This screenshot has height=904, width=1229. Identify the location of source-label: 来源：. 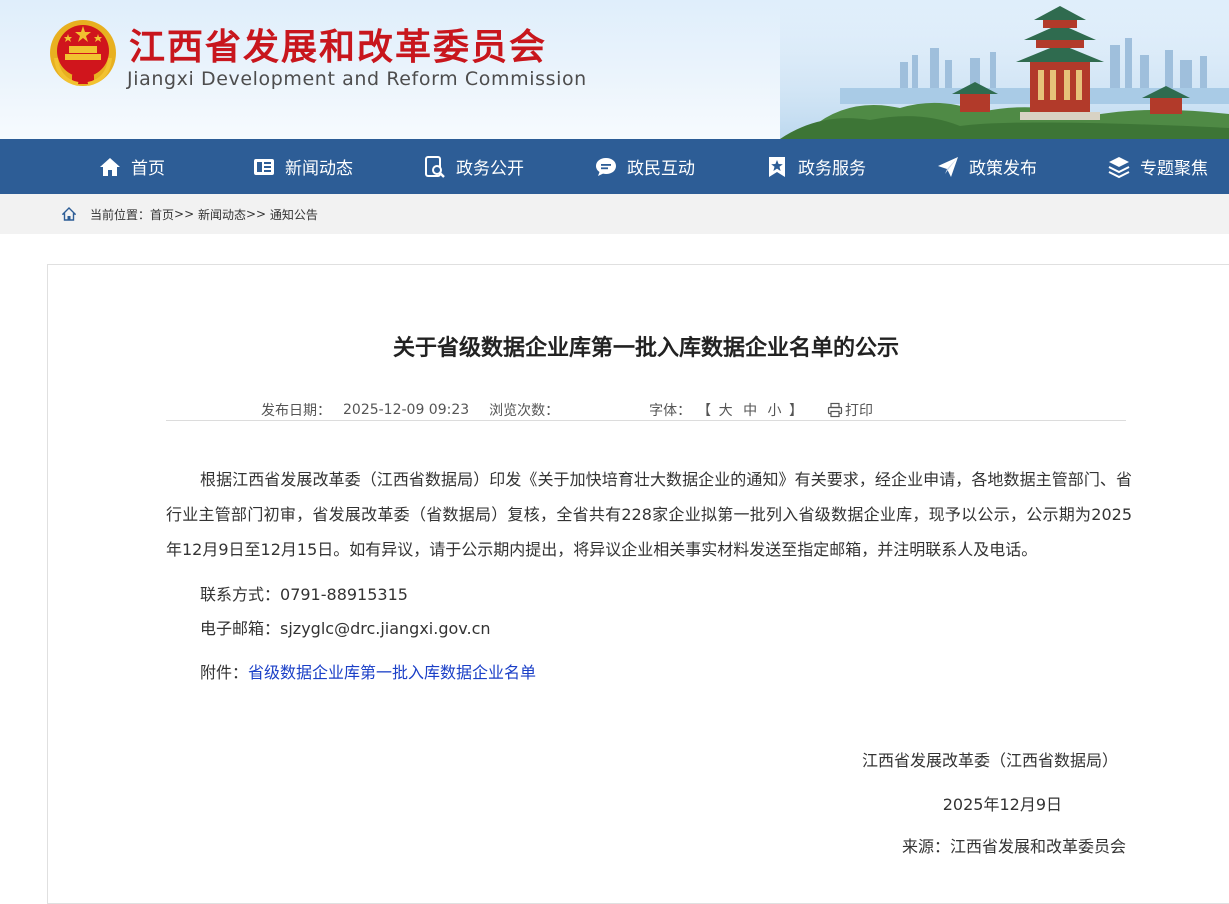
(925, 846).